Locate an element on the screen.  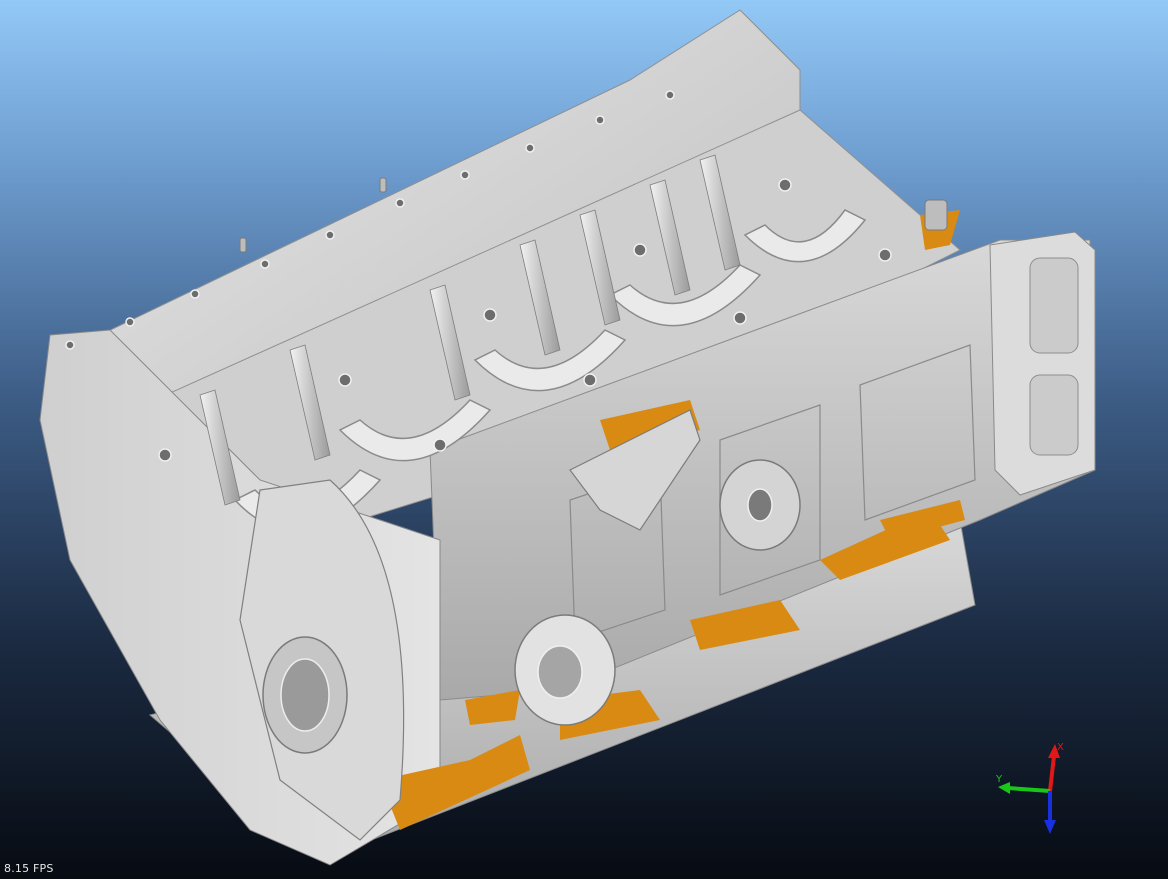
y-axis-line is located at coordinates (1029, 789).